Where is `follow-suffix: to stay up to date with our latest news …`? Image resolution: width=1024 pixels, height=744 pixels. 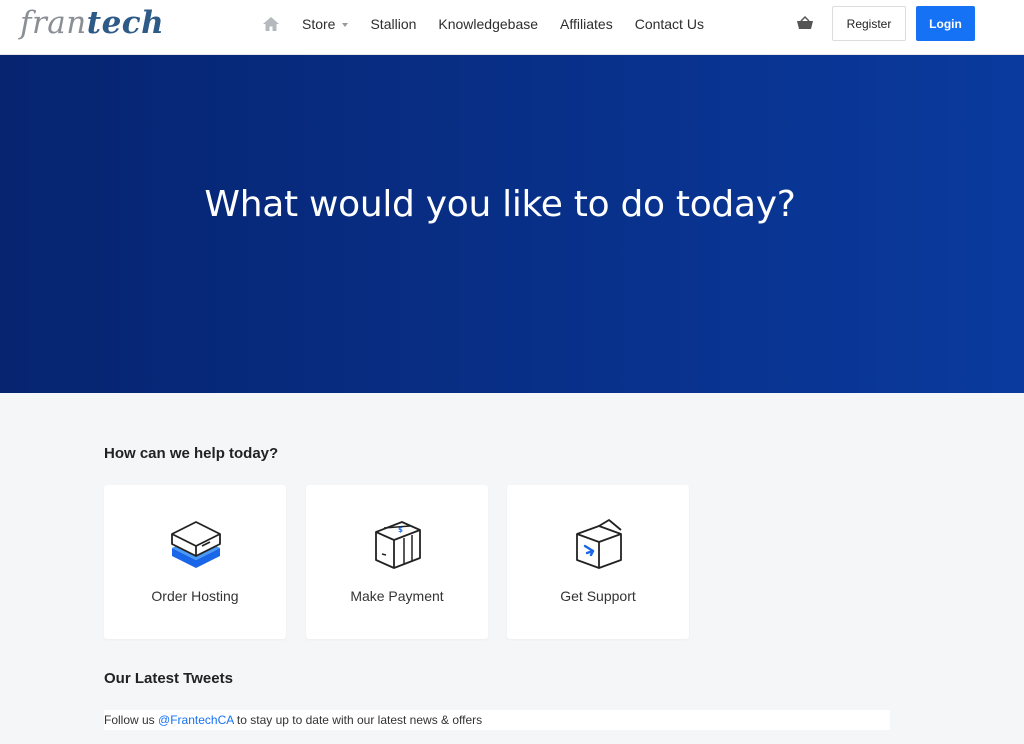
follow-suffix: to stay up to date with our latest news … is located at coordinates (358, 720).